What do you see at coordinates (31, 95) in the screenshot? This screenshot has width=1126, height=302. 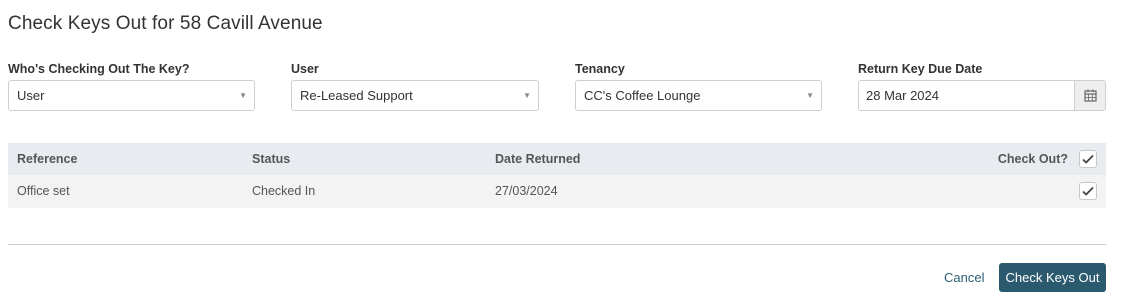 I see `who-select-value: User` at bounding box center [31, 95].